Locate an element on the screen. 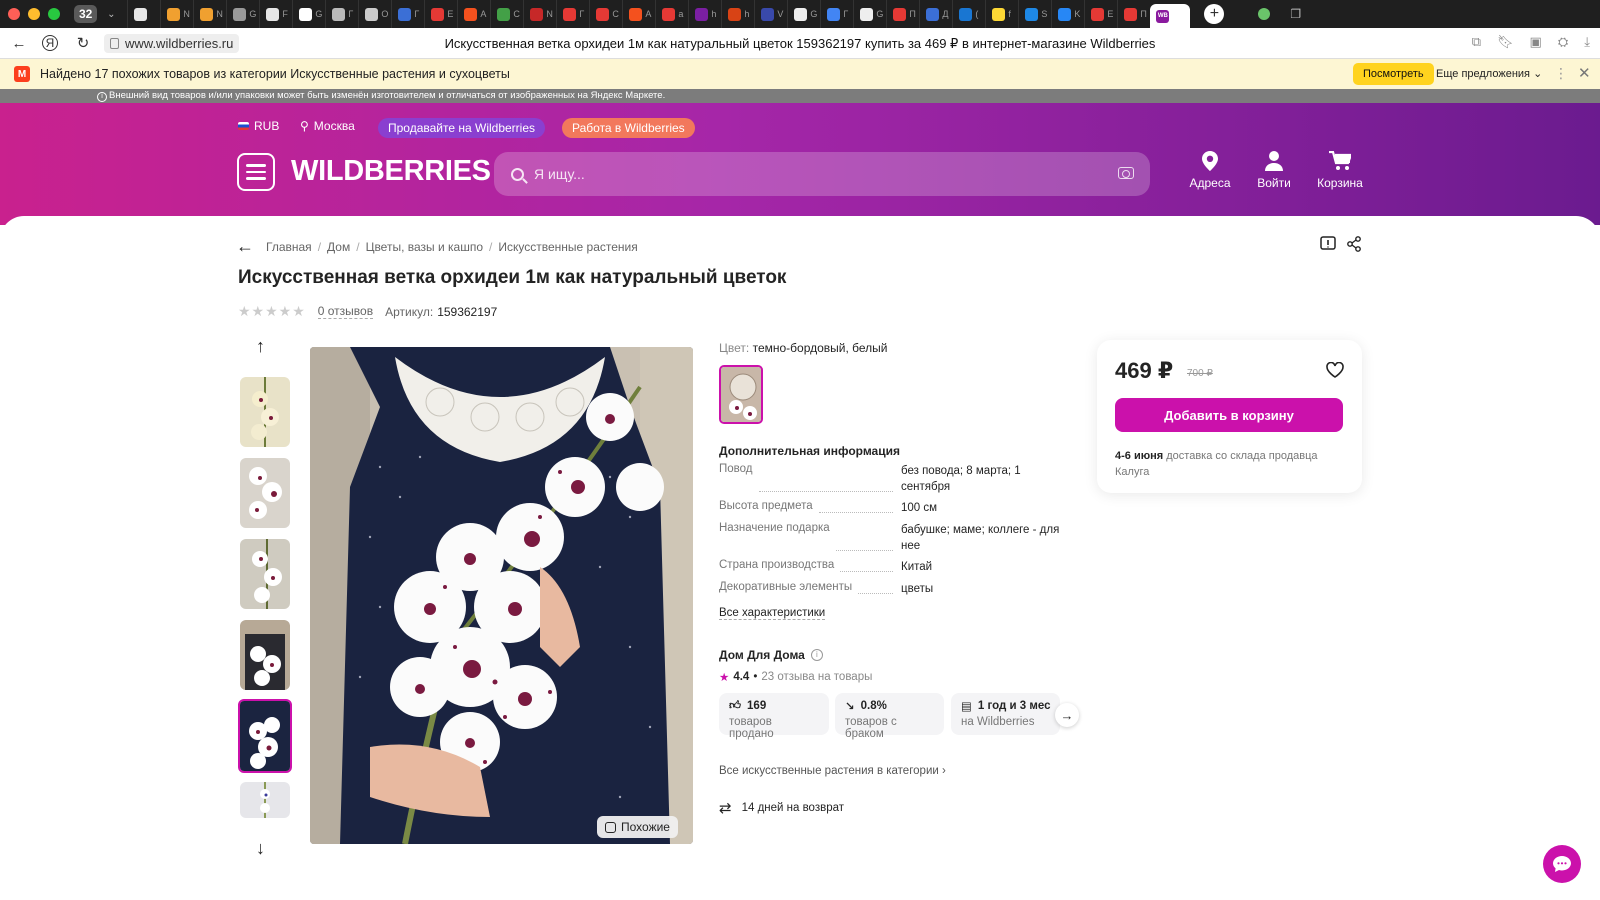 This screenshot has height=900, width=1600. new-tab-button: + is located at coordinates (1214, 14).